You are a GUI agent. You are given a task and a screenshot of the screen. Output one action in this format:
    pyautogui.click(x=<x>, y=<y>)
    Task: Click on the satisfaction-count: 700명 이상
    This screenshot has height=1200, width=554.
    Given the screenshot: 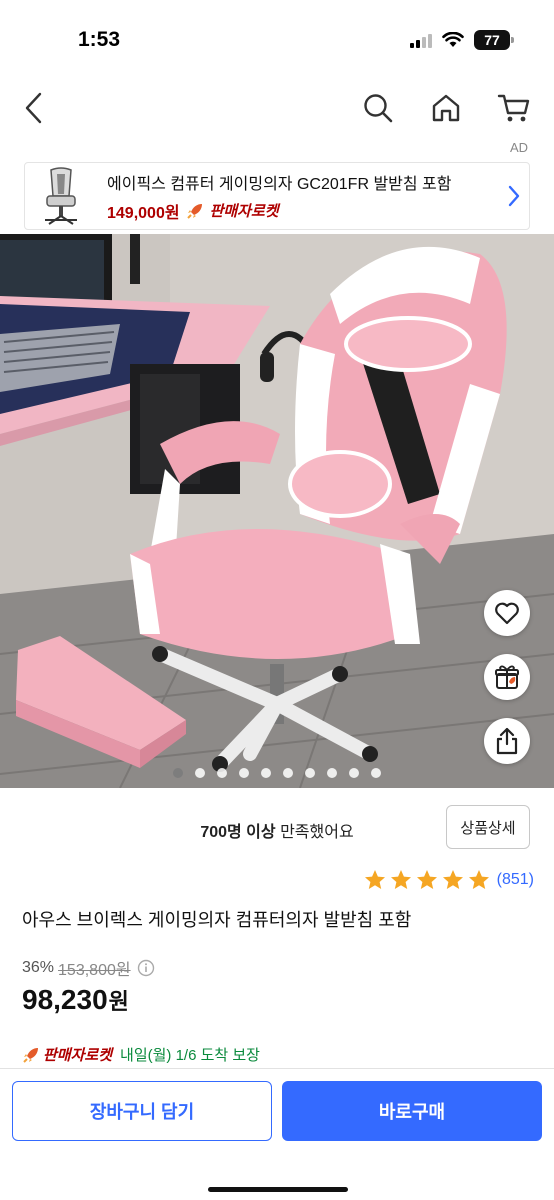 What is the action you would take?
    pyautogui.click(x=238, y=832)
    